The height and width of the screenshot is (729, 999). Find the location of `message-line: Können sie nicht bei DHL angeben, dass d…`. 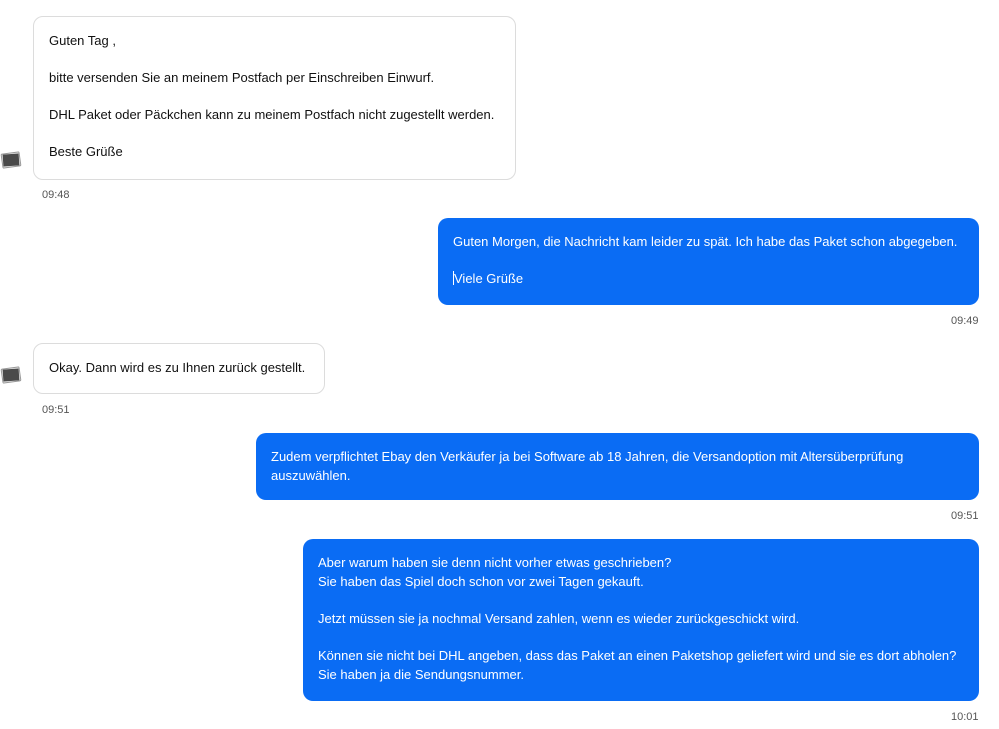

message-line: Können sie nicht bei DHL angeben, dass d… is located at coordinates (637, 655).